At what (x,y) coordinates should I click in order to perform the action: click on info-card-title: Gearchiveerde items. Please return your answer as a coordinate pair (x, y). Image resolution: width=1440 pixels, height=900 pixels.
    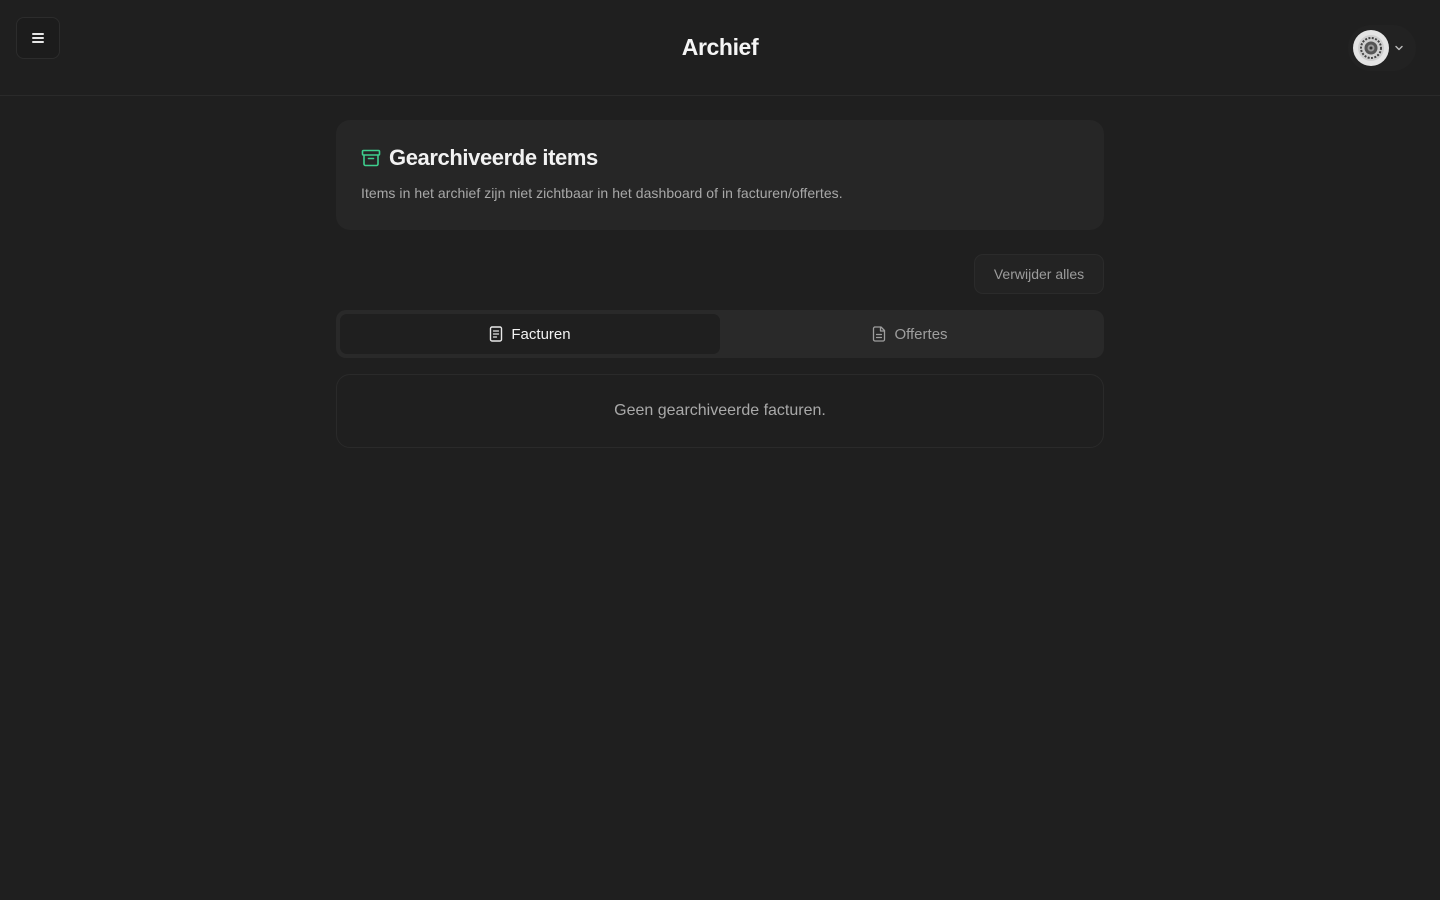
    Looking at the image, I should click on (493, 157).